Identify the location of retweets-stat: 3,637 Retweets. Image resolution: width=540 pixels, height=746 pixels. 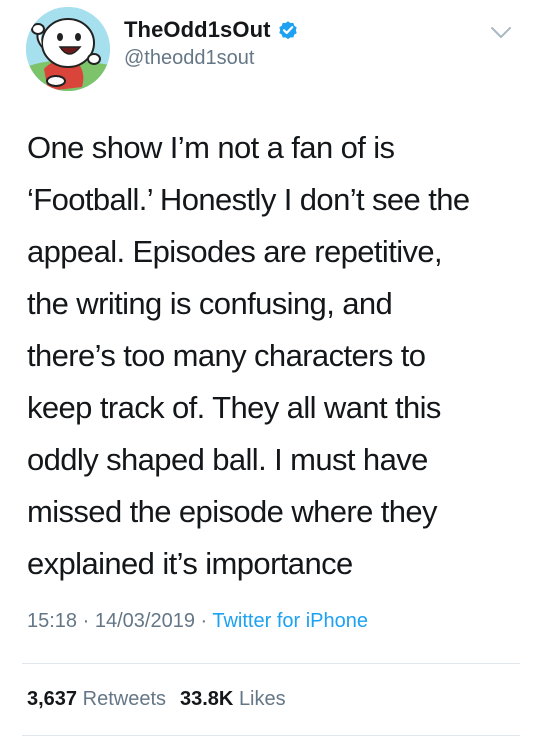
(96, 699).